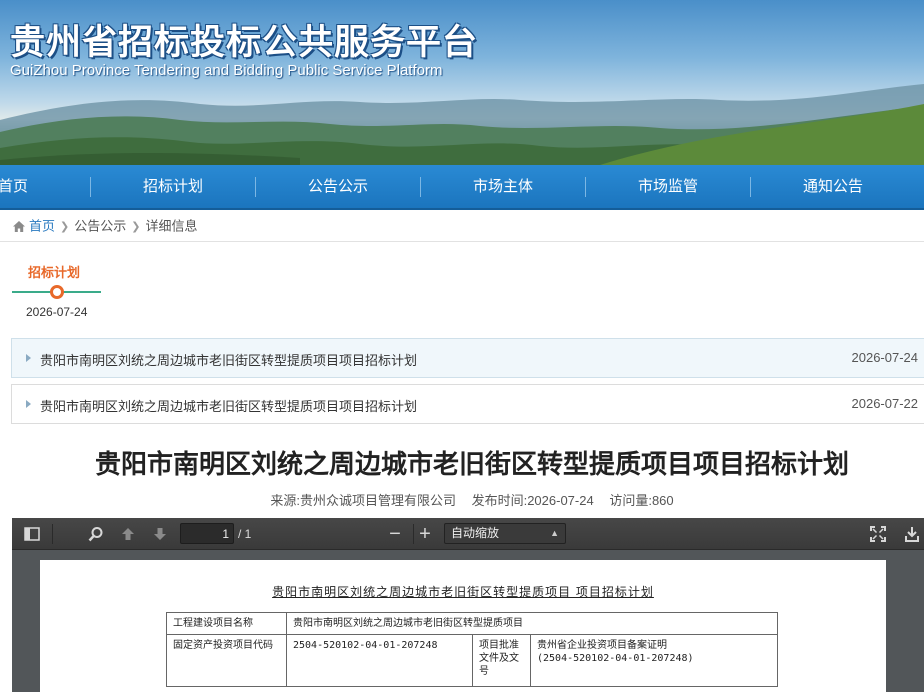  I want to click on breadcrumb-home-link: 首页, so click(42, 226).